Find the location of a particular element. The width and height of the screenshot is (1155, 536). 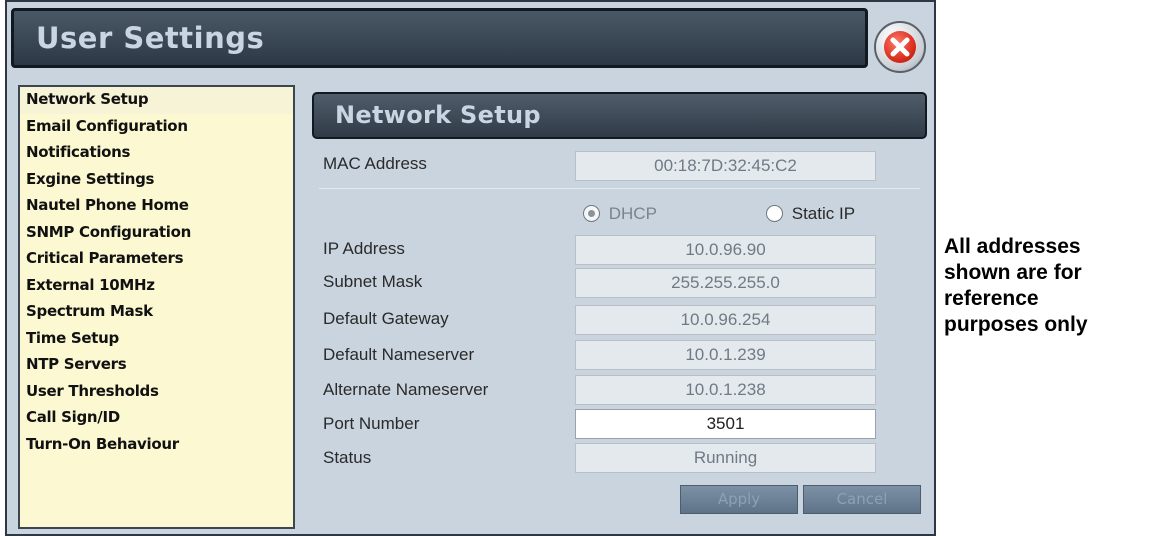

form-divider is located at coordinates (619, 188).